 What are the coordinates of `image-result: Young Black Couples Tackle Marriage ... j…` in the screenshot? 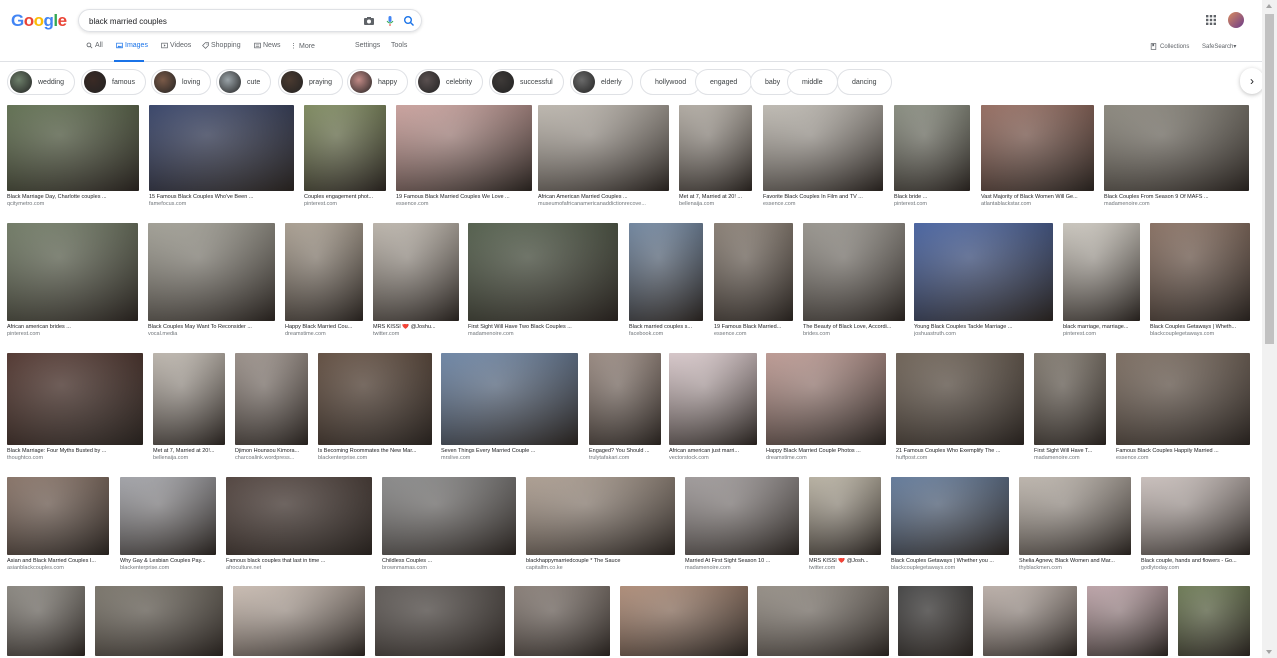 It's located at (983, 280).